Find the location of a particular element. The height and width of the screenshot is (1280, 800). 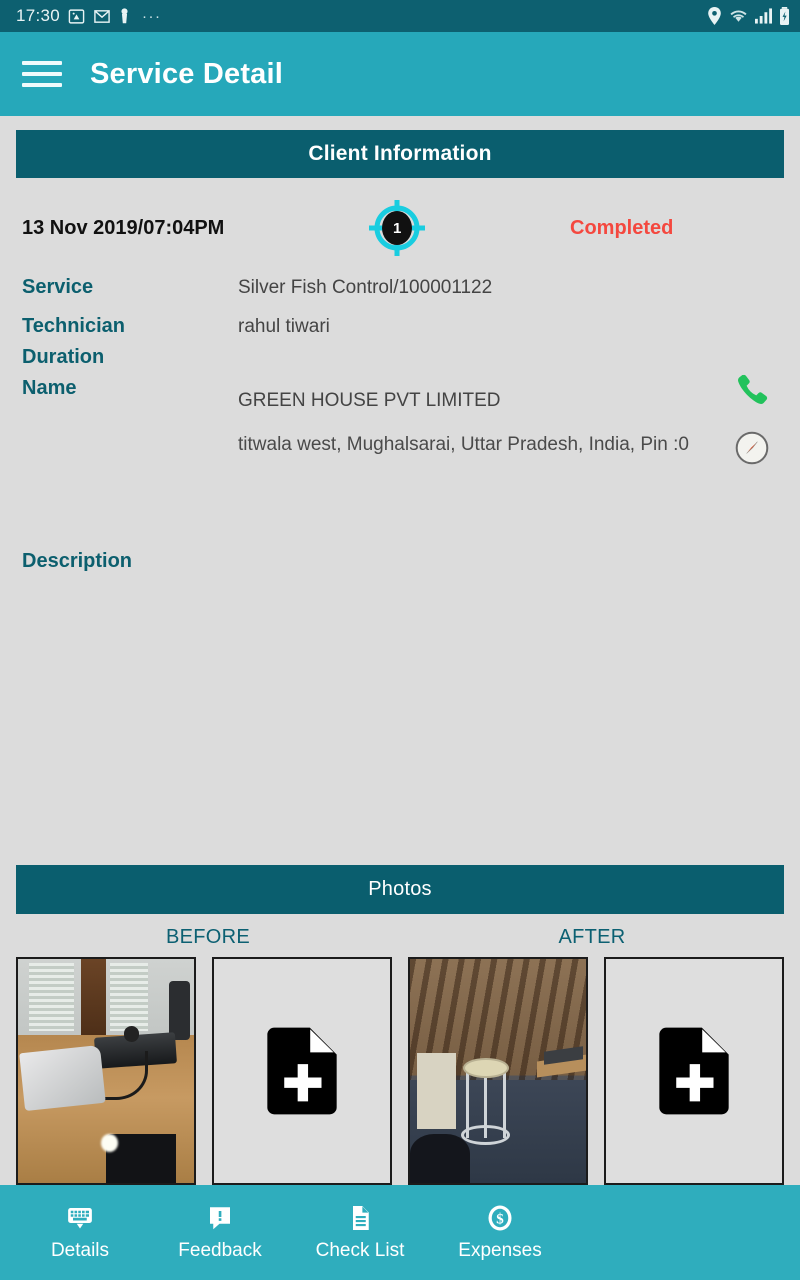

after-photo-stool is located at coordinates (498, 1071).